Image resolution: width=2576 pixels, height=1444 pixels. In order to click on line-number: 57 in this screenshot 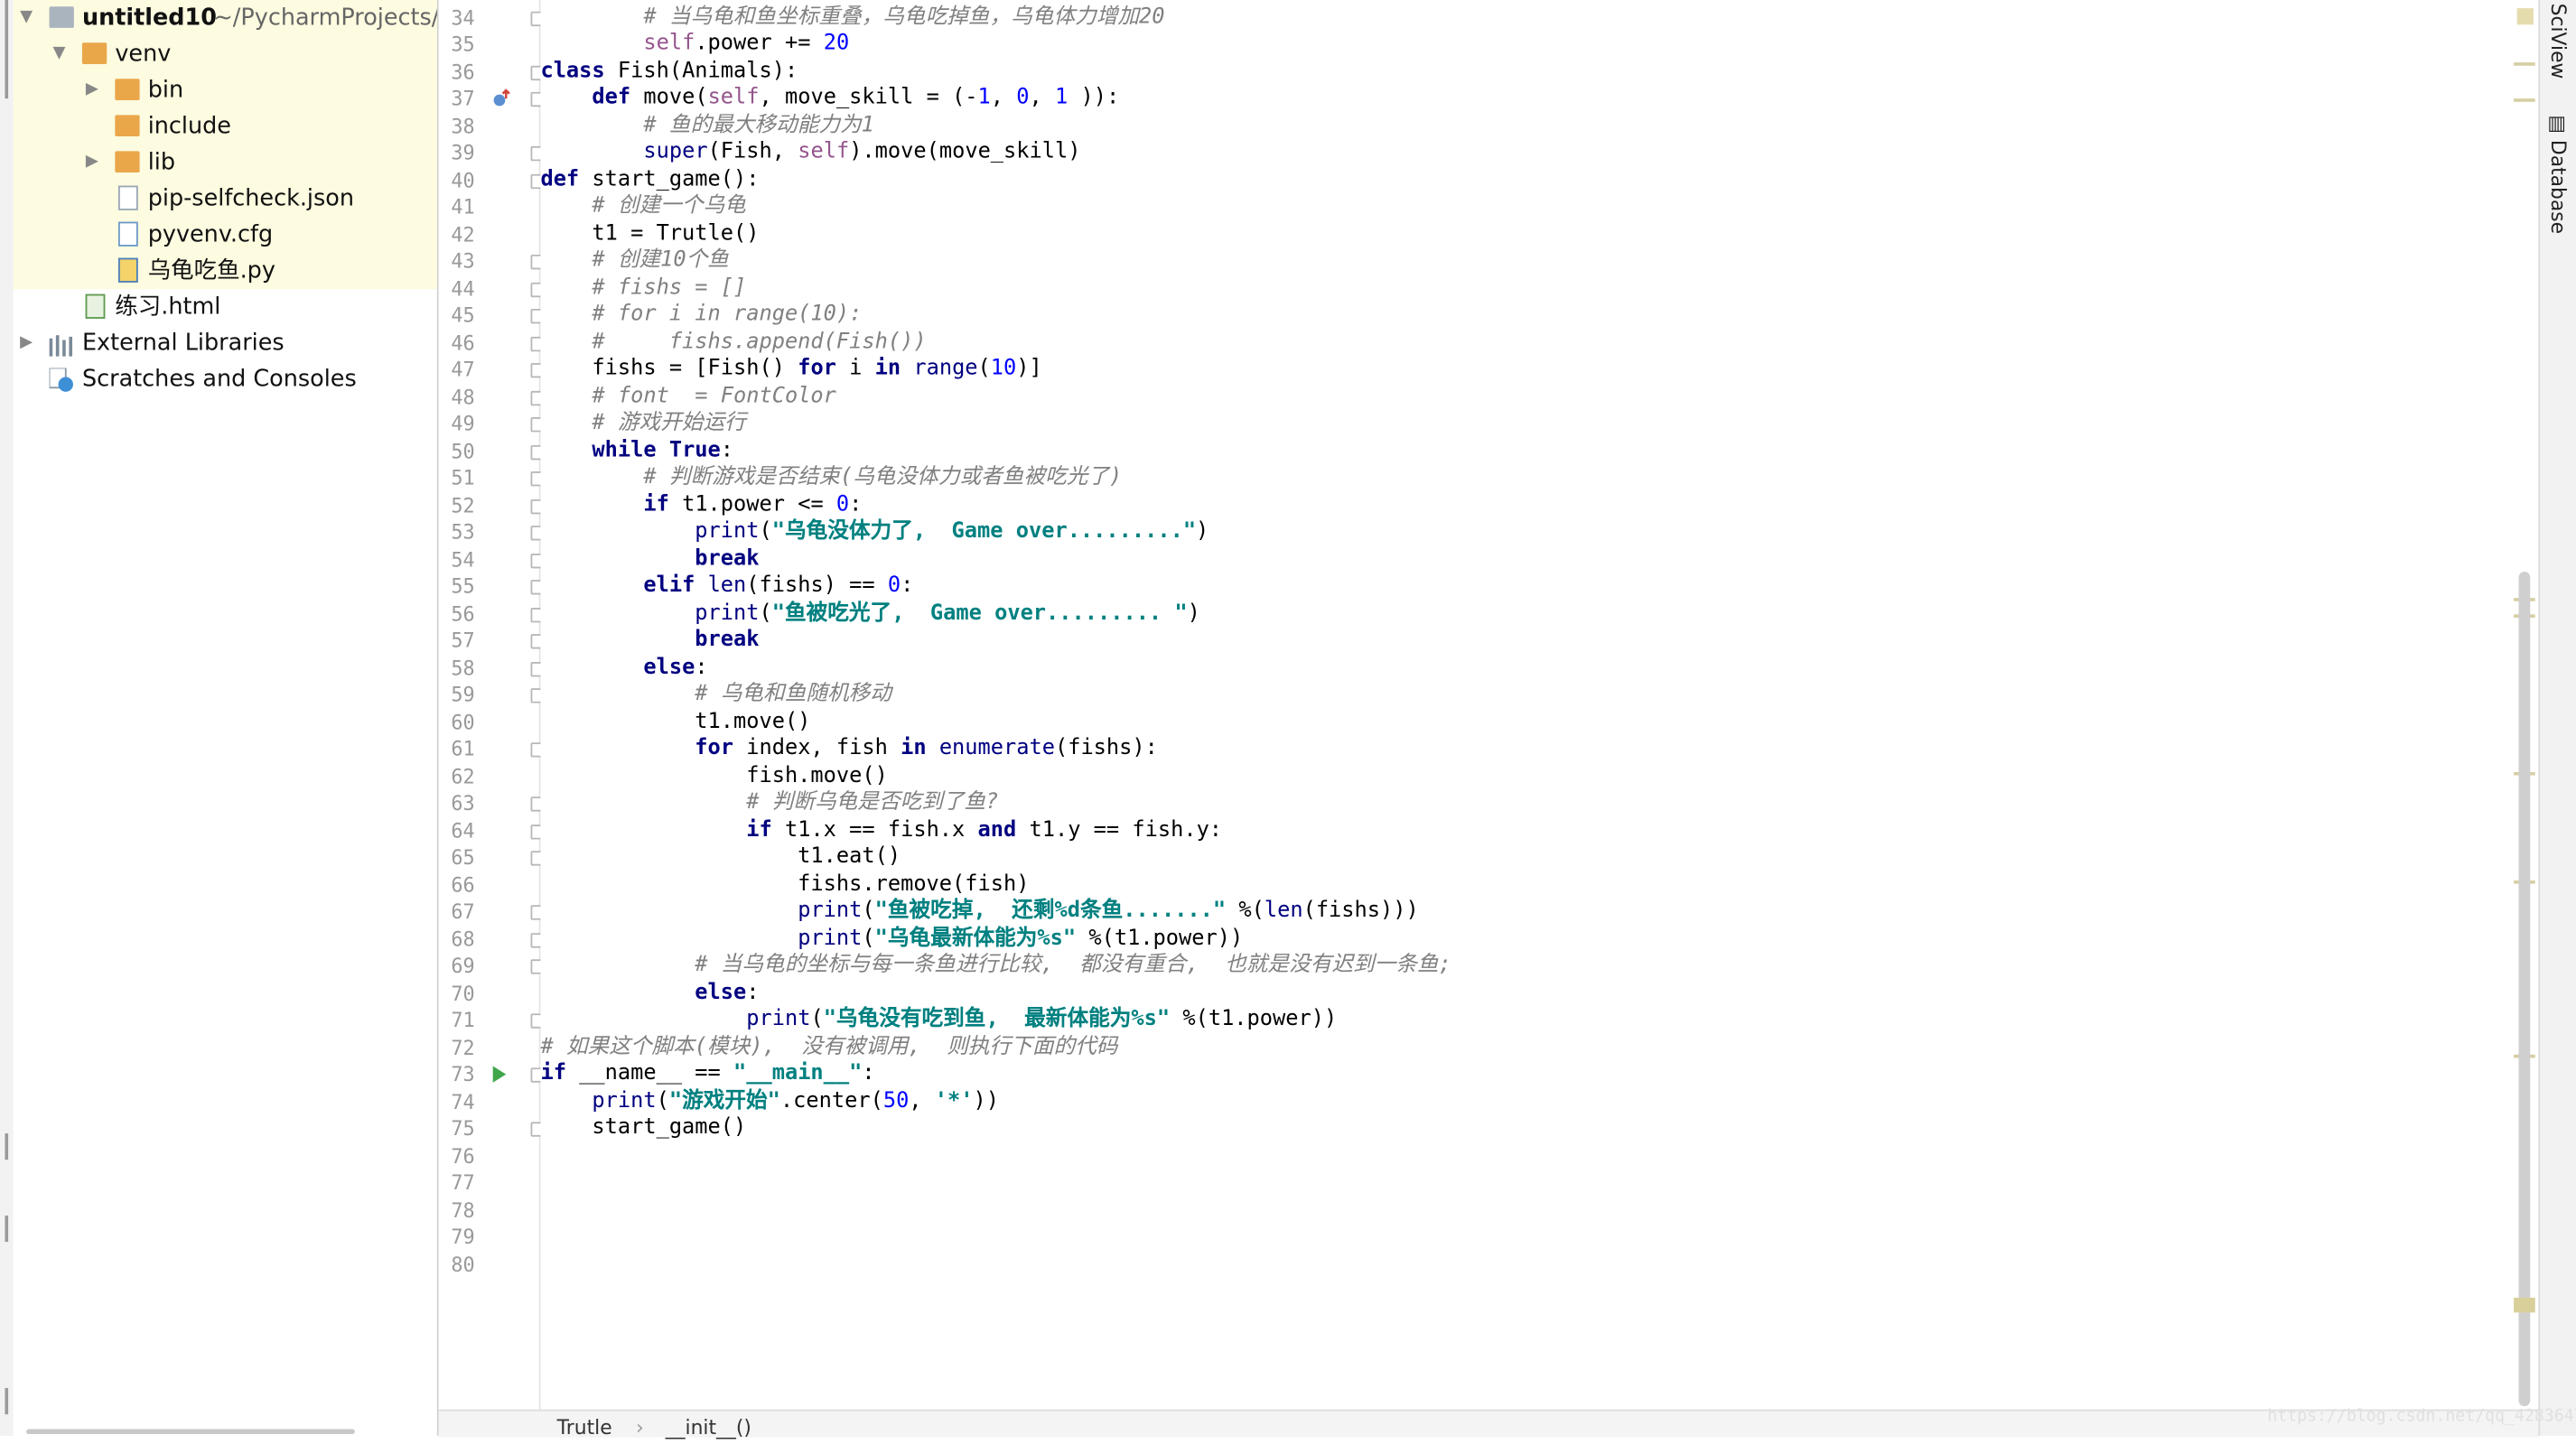, I will do `click(463, 641)`.